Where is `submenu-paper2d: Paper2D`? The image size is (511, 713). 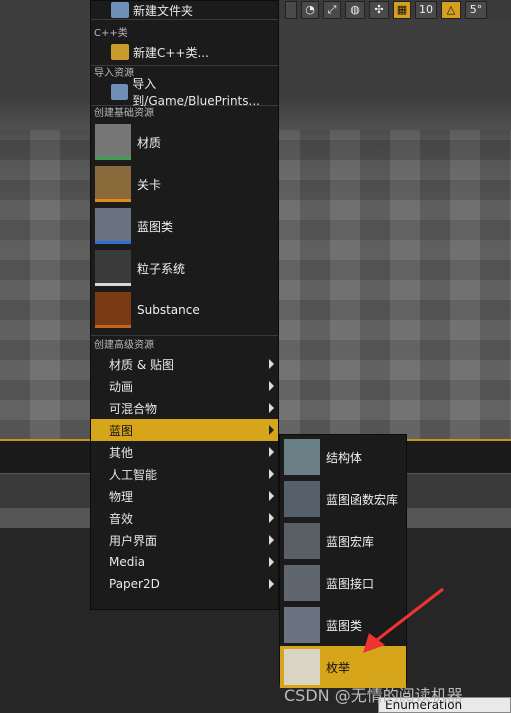 submenu-paper2d: Paper2D is located at coordinates (184, 584).